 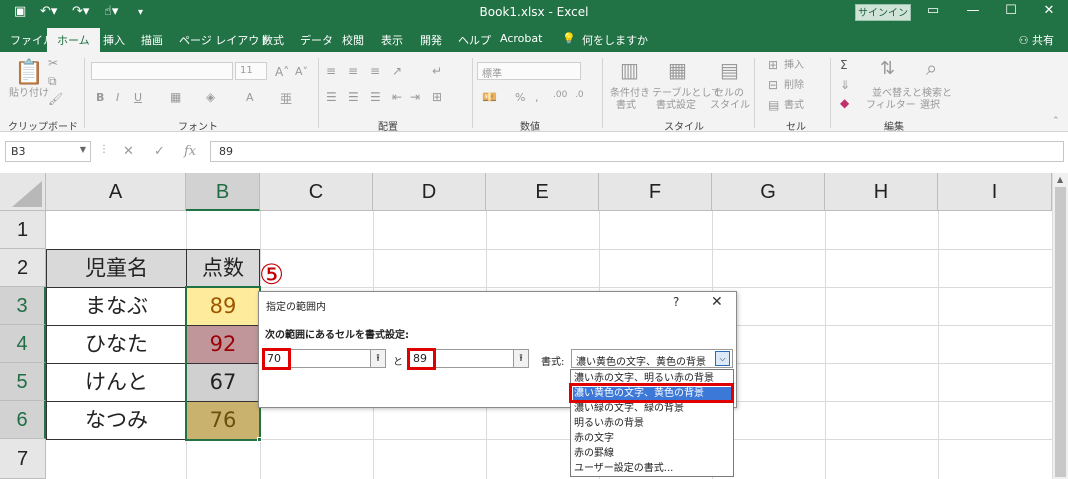 I want to click on insert-function-icon: fx, so click(x=190, y=151).